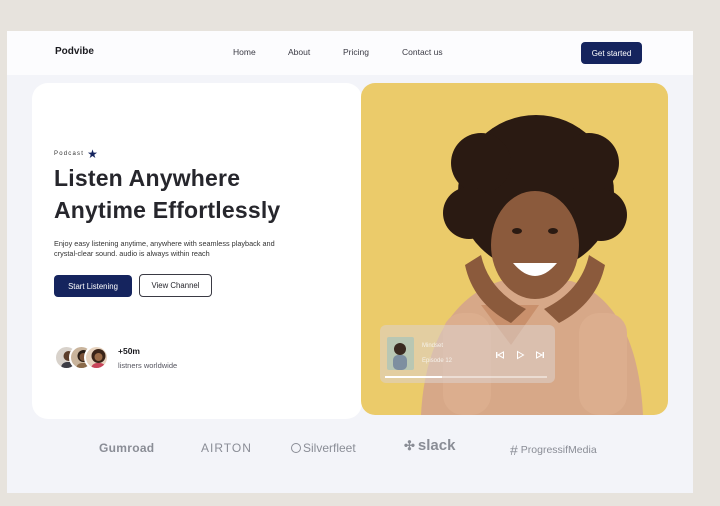 This screenshot has height=506, width=720. What do you see at coordinates (467, 354) in the screenshot?
I see `mini-player: Mindset Episode 12` at bounding box center [467, 354].